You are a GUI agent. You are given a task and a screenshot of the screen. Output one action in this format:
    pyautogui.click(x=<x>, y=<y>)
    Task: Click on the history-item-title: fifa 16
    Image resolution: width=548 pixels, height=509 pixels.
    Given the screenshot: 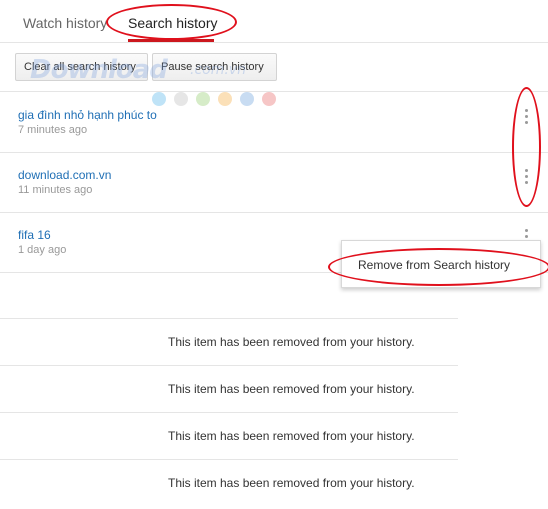 What is the action you would take?
    pyautogui.click(x=34, y=235)
    